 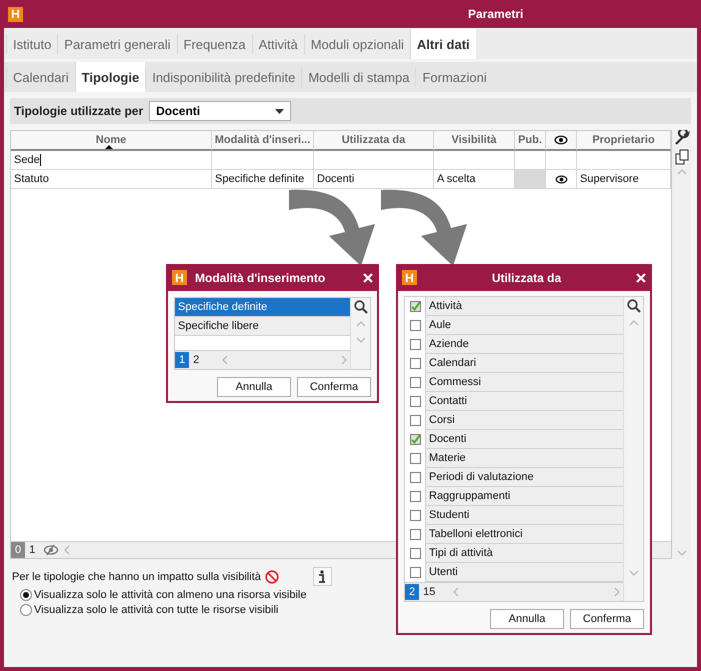 I want to click on list-item: Docenti, so click(x=524, y=439).